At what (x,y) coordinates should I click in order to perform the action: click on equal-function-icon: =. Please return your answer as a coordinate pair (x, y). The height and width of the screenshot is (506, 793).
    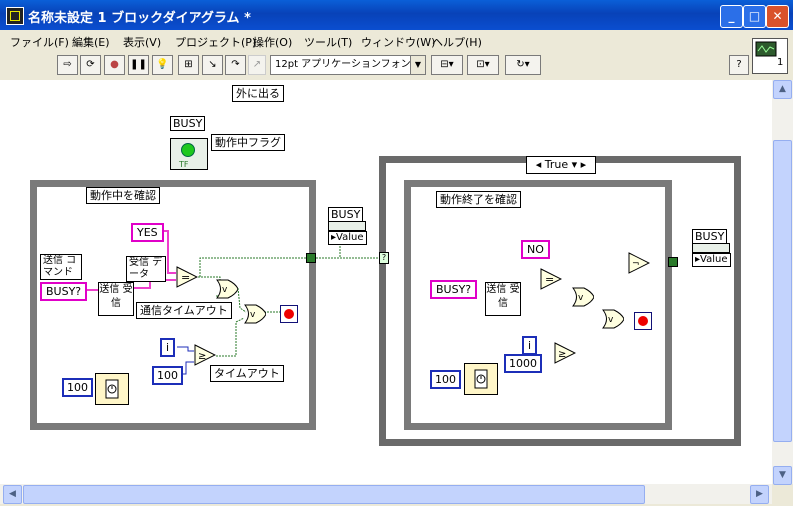
    Looking at the image, I should click on (187, 277).